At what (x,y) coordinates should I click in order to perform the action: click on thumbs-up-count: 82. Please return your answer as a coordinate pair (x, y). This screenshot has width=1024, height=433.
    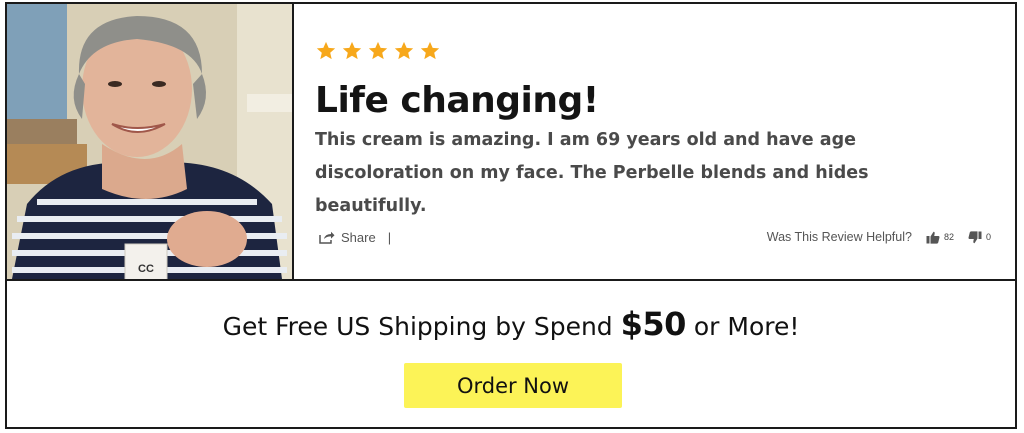
    Looking at the image, I should click on (948, 237).